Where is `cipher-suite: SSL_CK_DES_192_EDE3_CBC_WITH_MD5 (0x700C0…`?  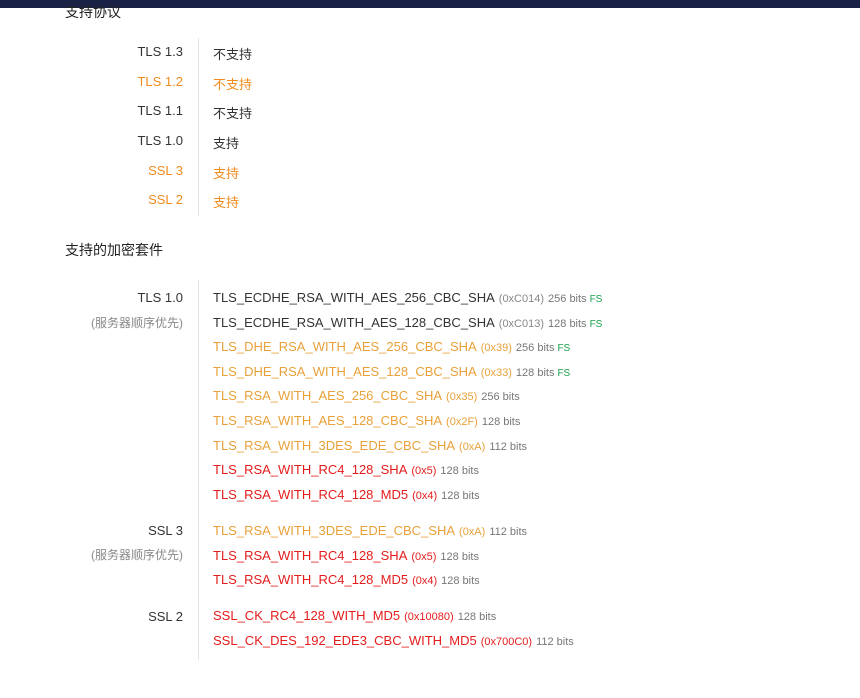 cipher-suite: SSL_CK_DES_192_EDE3_CBC_WITH_MD5 (0x700C0… is located at coordinates (393, 644).